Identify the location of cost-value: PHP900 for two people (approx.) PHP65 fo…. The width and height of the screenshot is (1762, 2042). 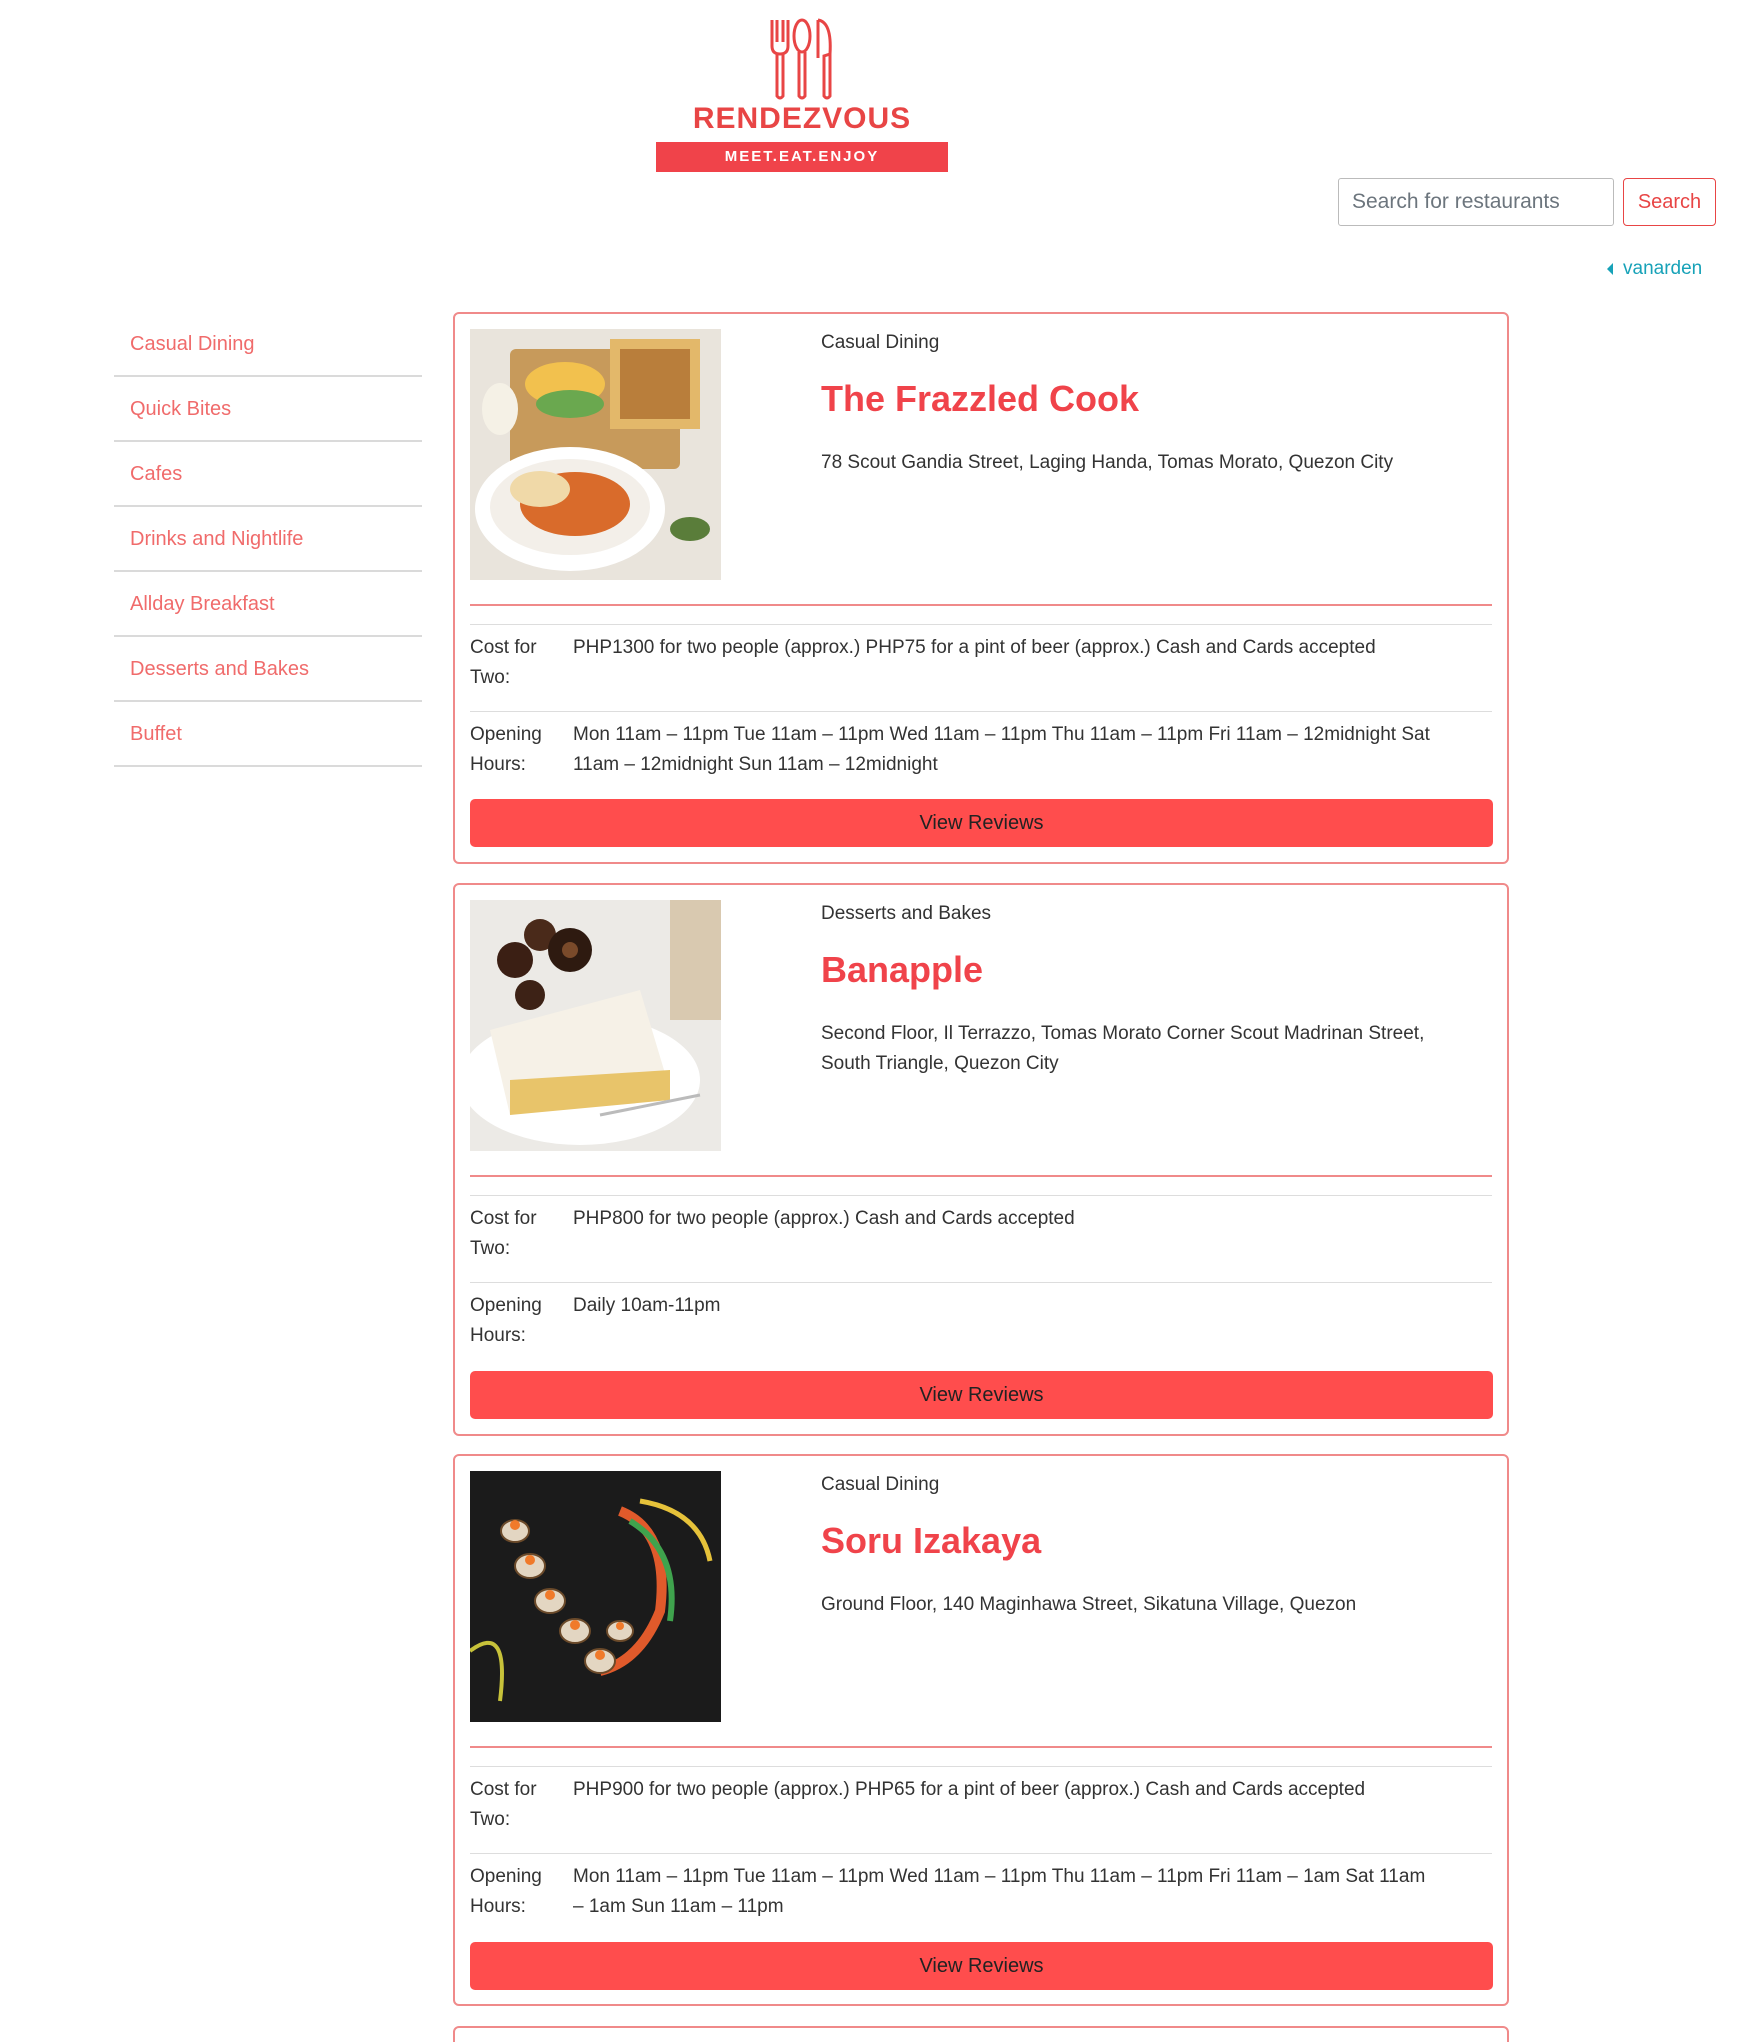
(969, 1789).